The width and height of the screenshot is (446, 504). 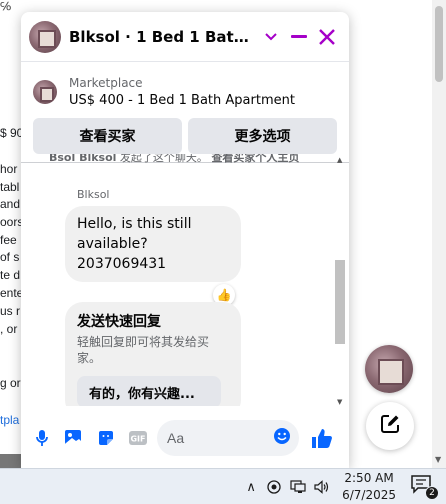 I want to click on notification-center-button: 2, so click(x=424, y=487).